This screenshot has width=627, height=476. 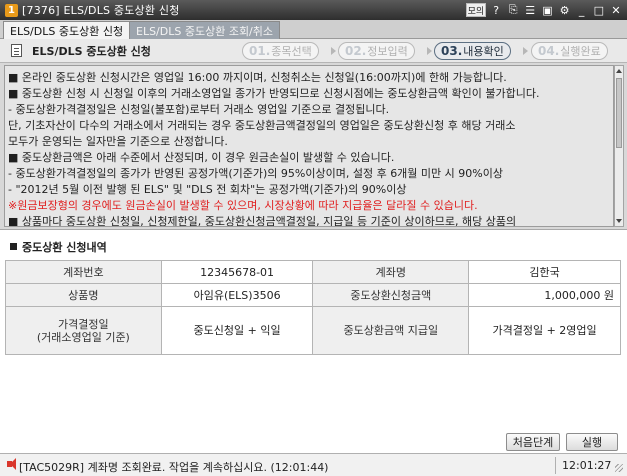 What do you see at coordinates (313, 29) in the screenshot?
I see `tab-bar: ELS/DLS 중도상환 신청 ELS/DLS 중도상환 조회/취소` at bounding box center [313, 29].